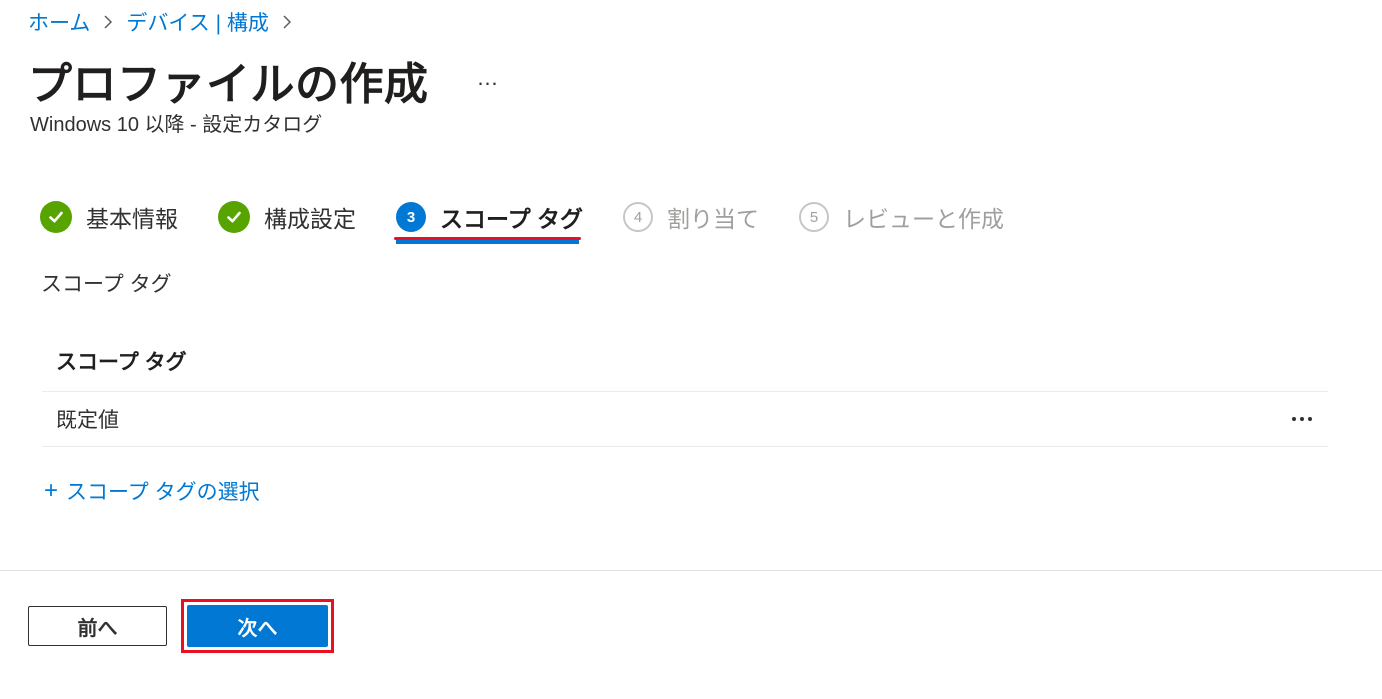  I want to click on step-assignments: 4 割り当て, so click(691, 217).